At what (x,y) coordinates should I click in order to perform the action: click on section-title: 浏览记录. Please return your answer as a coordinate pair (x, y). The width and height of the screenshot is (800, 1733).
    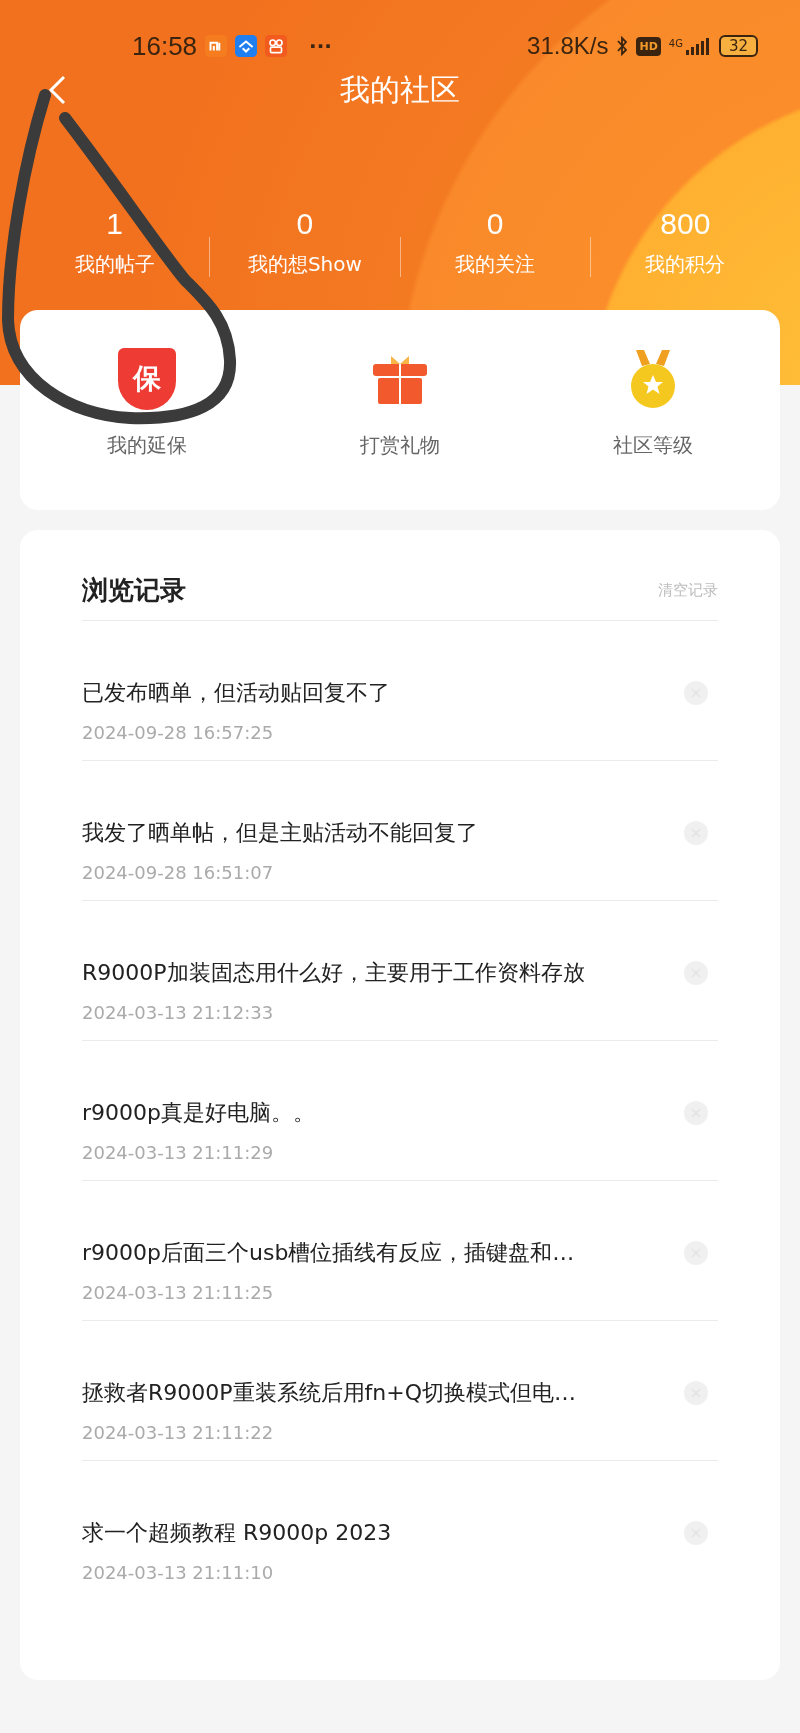
    Looking at the image, I should click on (134, 590).